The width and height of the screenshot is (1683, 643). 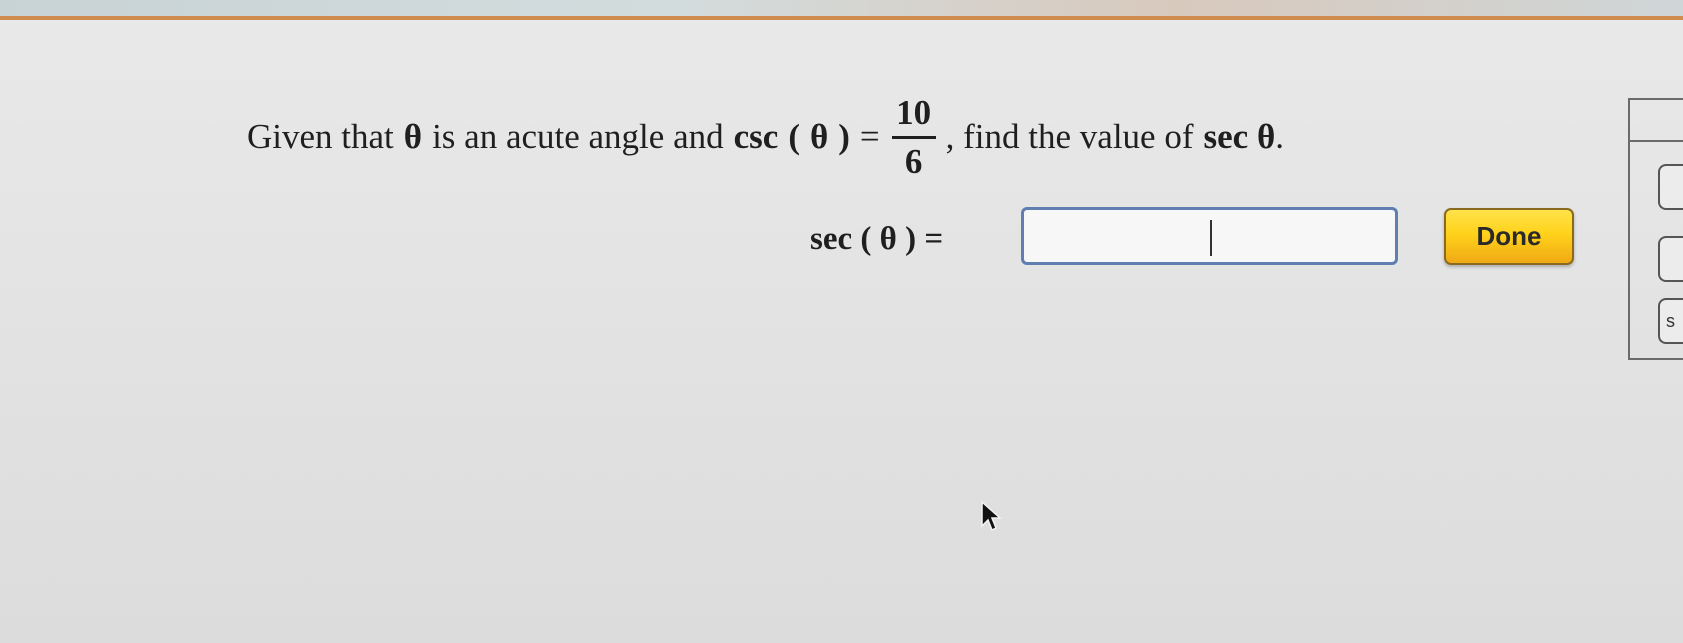 What do you see at coordinates (756, 136) in the screenshot?
I see `csc-function: csc` at bounding box center [756, 136].